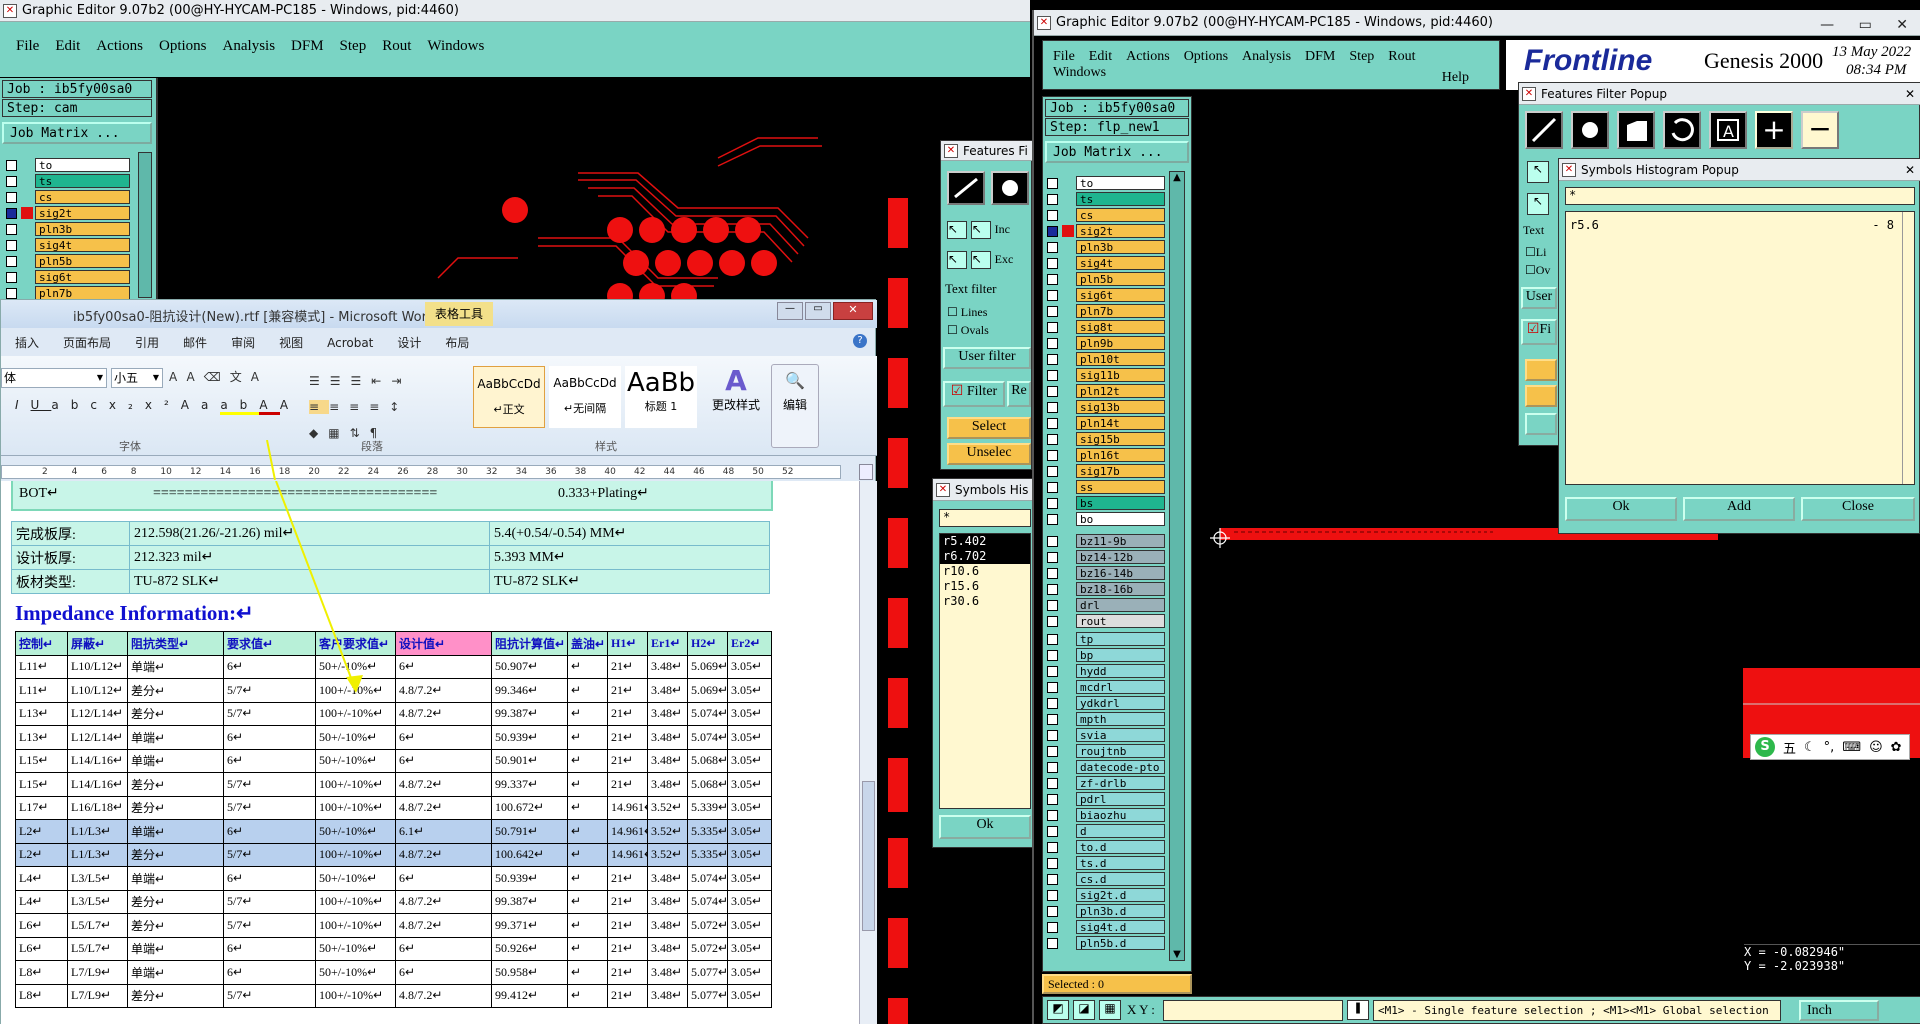 This screenshot has width=1920, height=1024. What do you see at coordinates (80, 405) in the screenshot?
I see `strikethrough-icon: abc` at bounding box center [80, 405].